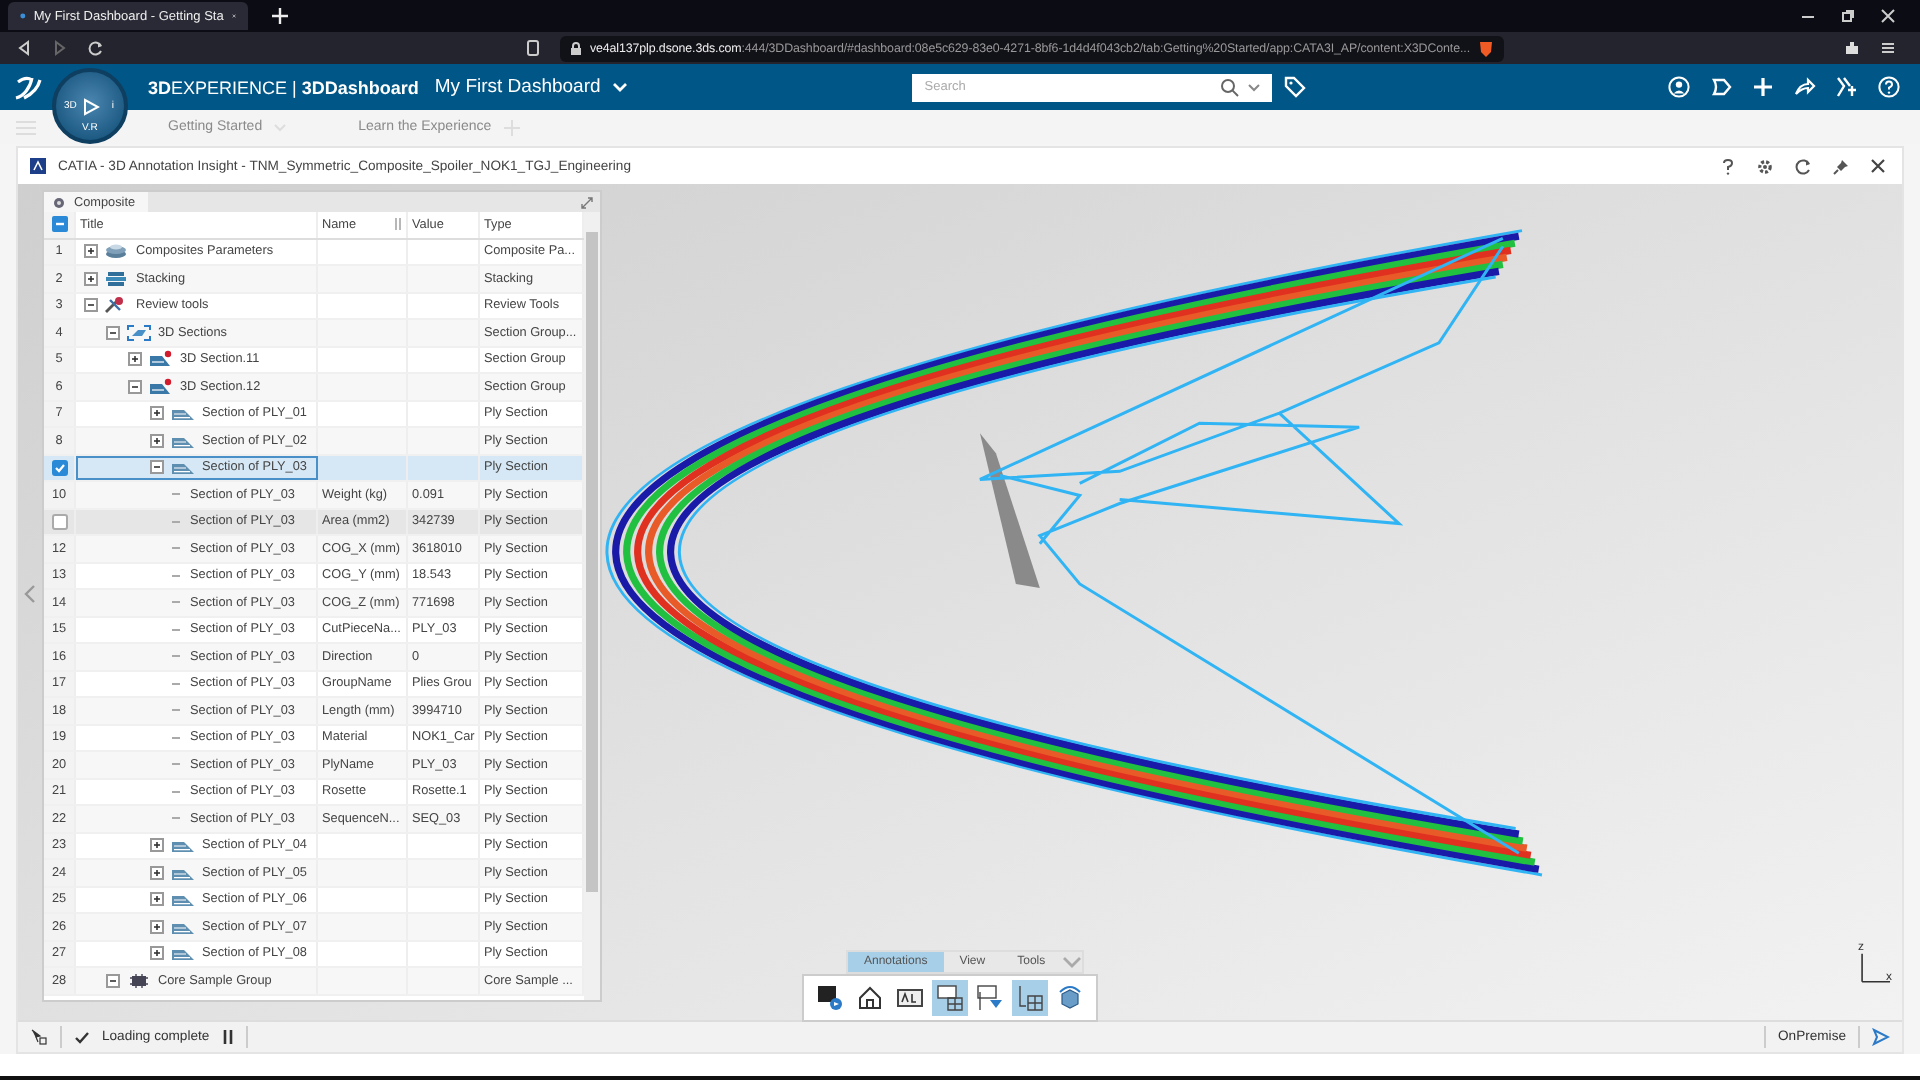  I want to click on menu-icon, so click(1888, 48).